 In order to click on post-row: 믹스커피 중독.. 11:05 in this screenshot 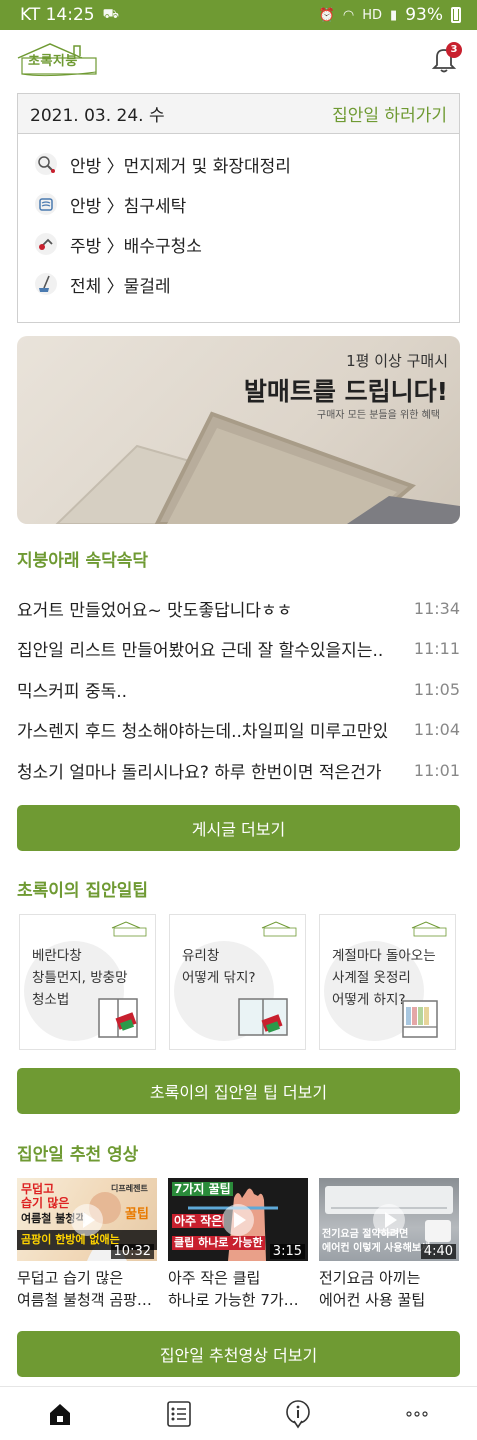, I will do `click(238, 689)`.